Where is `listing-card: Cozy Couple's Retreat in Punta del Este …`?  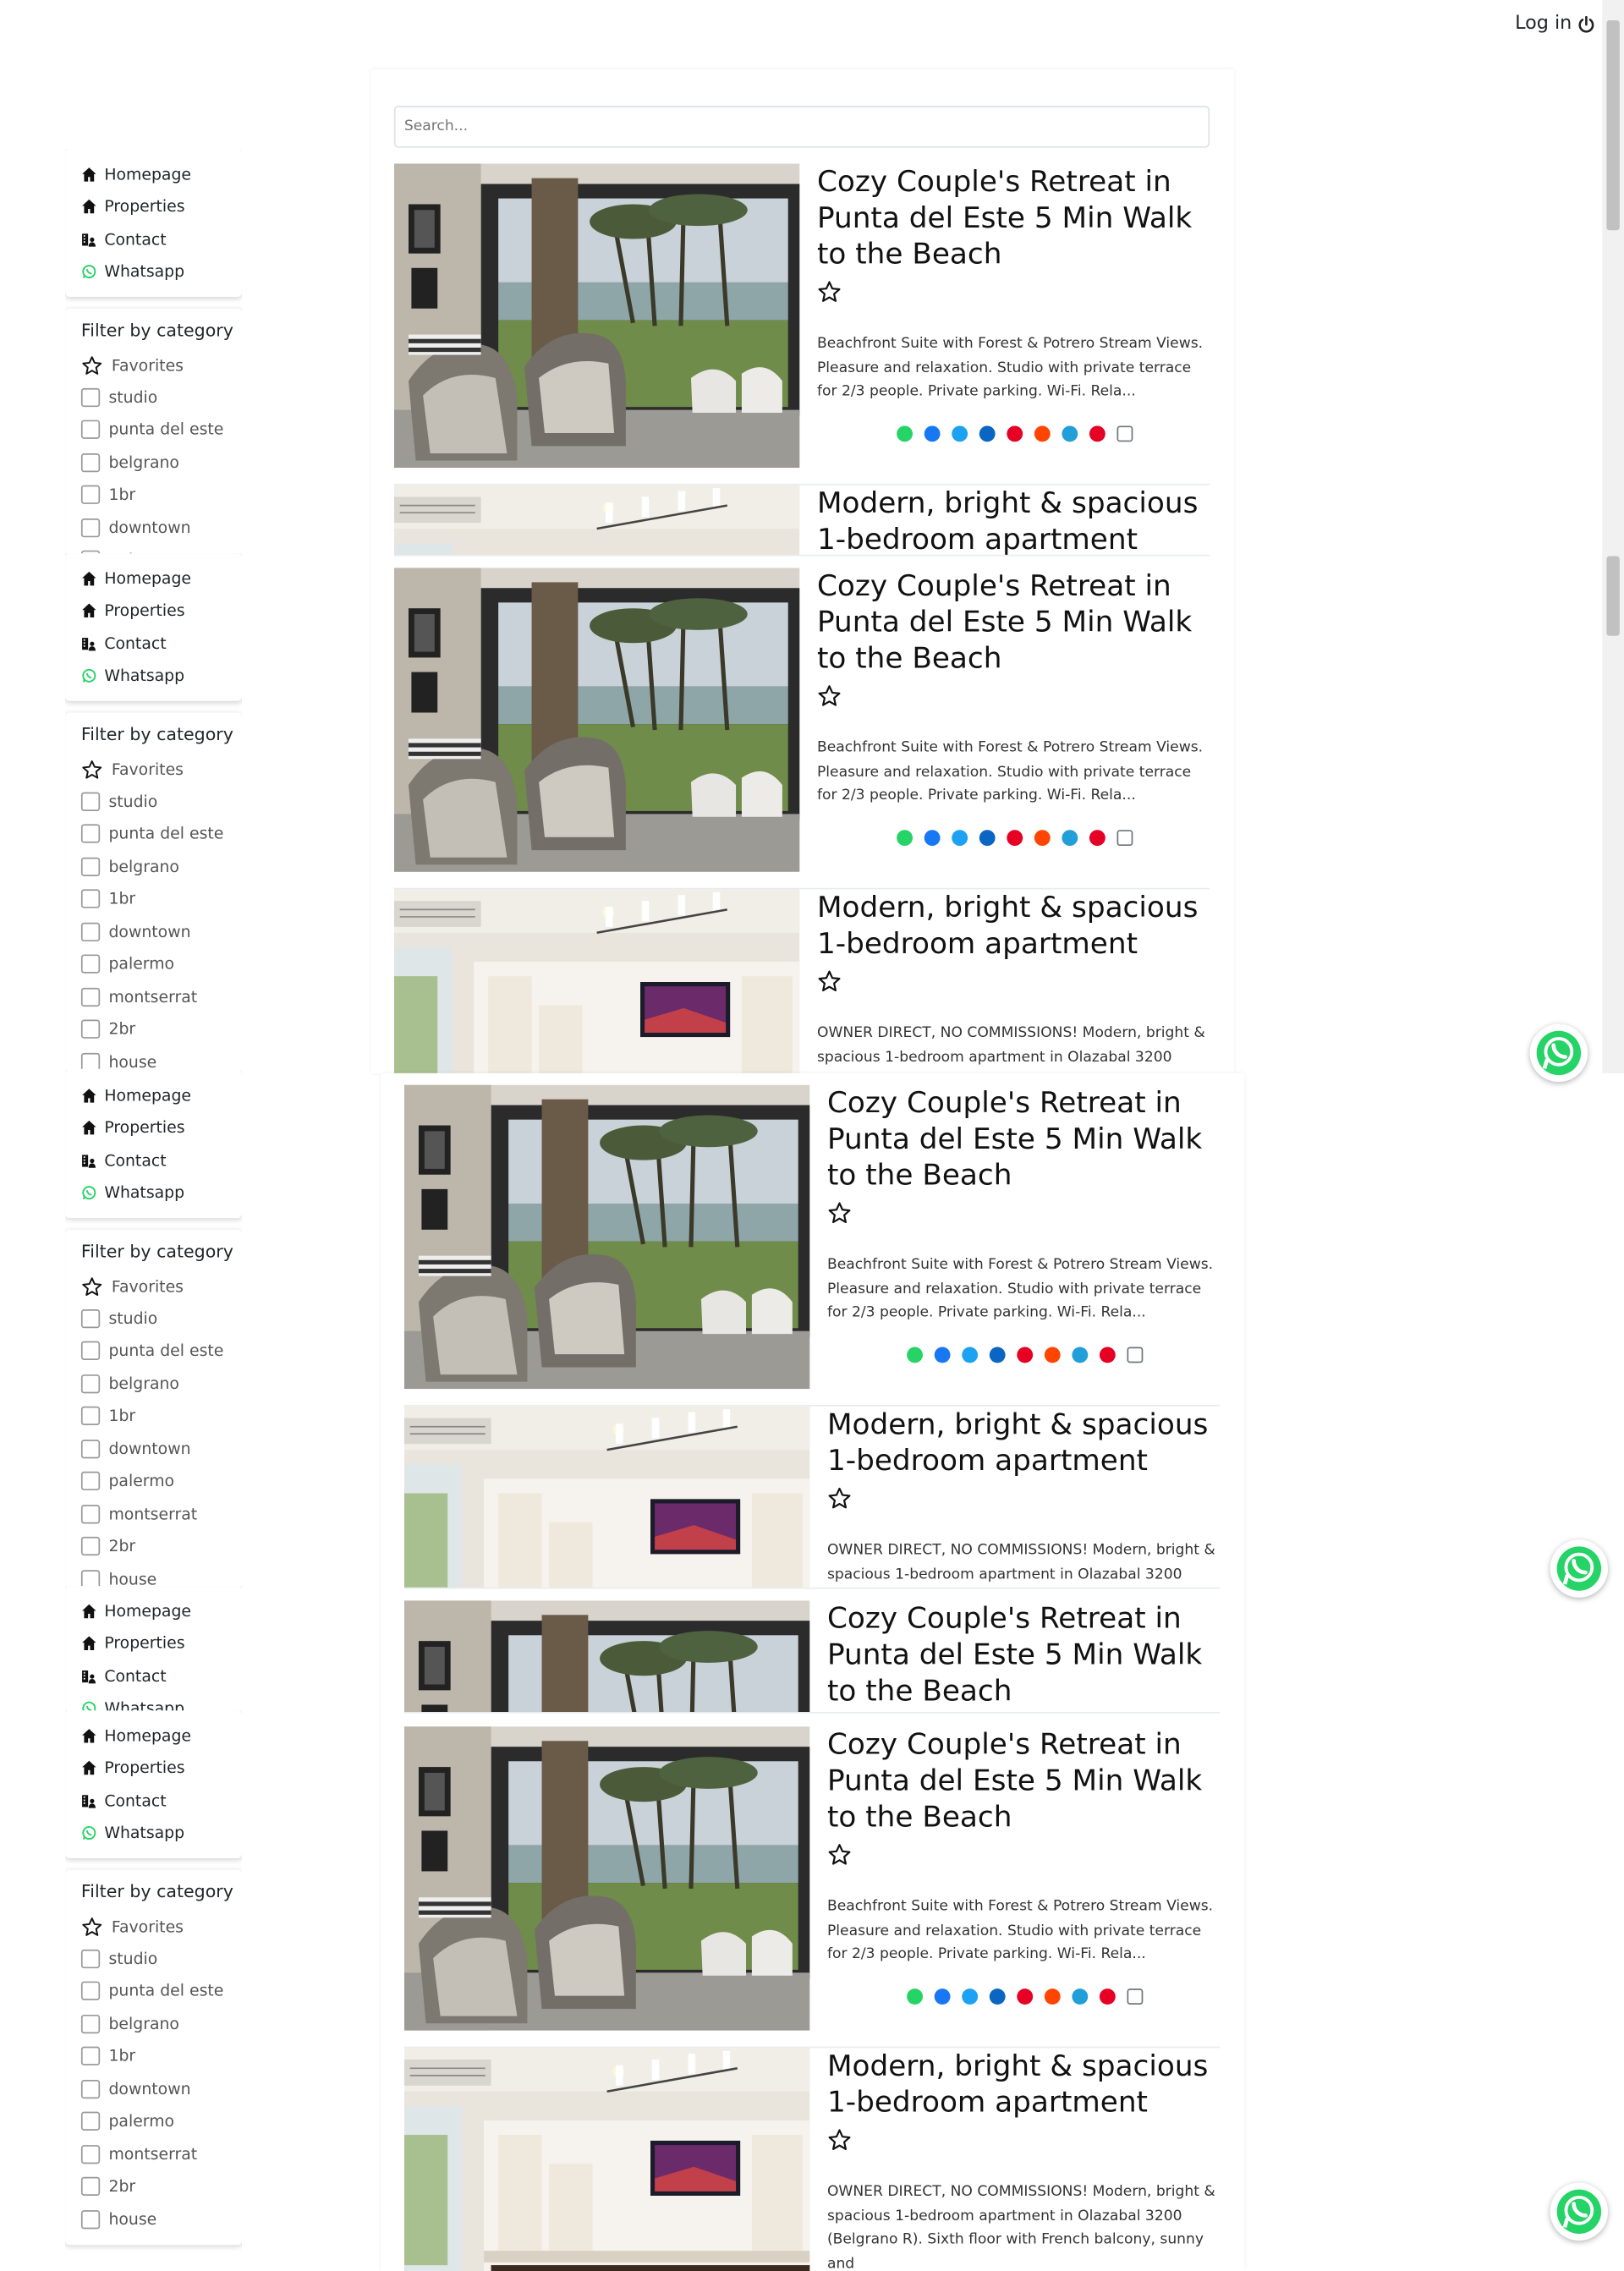 listing-card: Cozy Couple's Retreat in Punta del Este … is located at coordinates (802, 729).